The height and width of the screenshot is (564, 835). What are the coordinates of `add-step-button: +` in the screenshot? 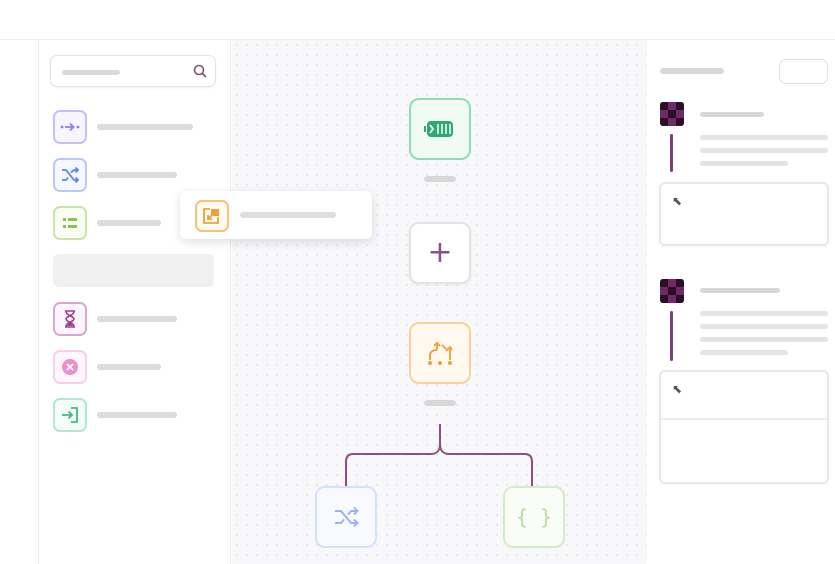 It's located at (440, 253).